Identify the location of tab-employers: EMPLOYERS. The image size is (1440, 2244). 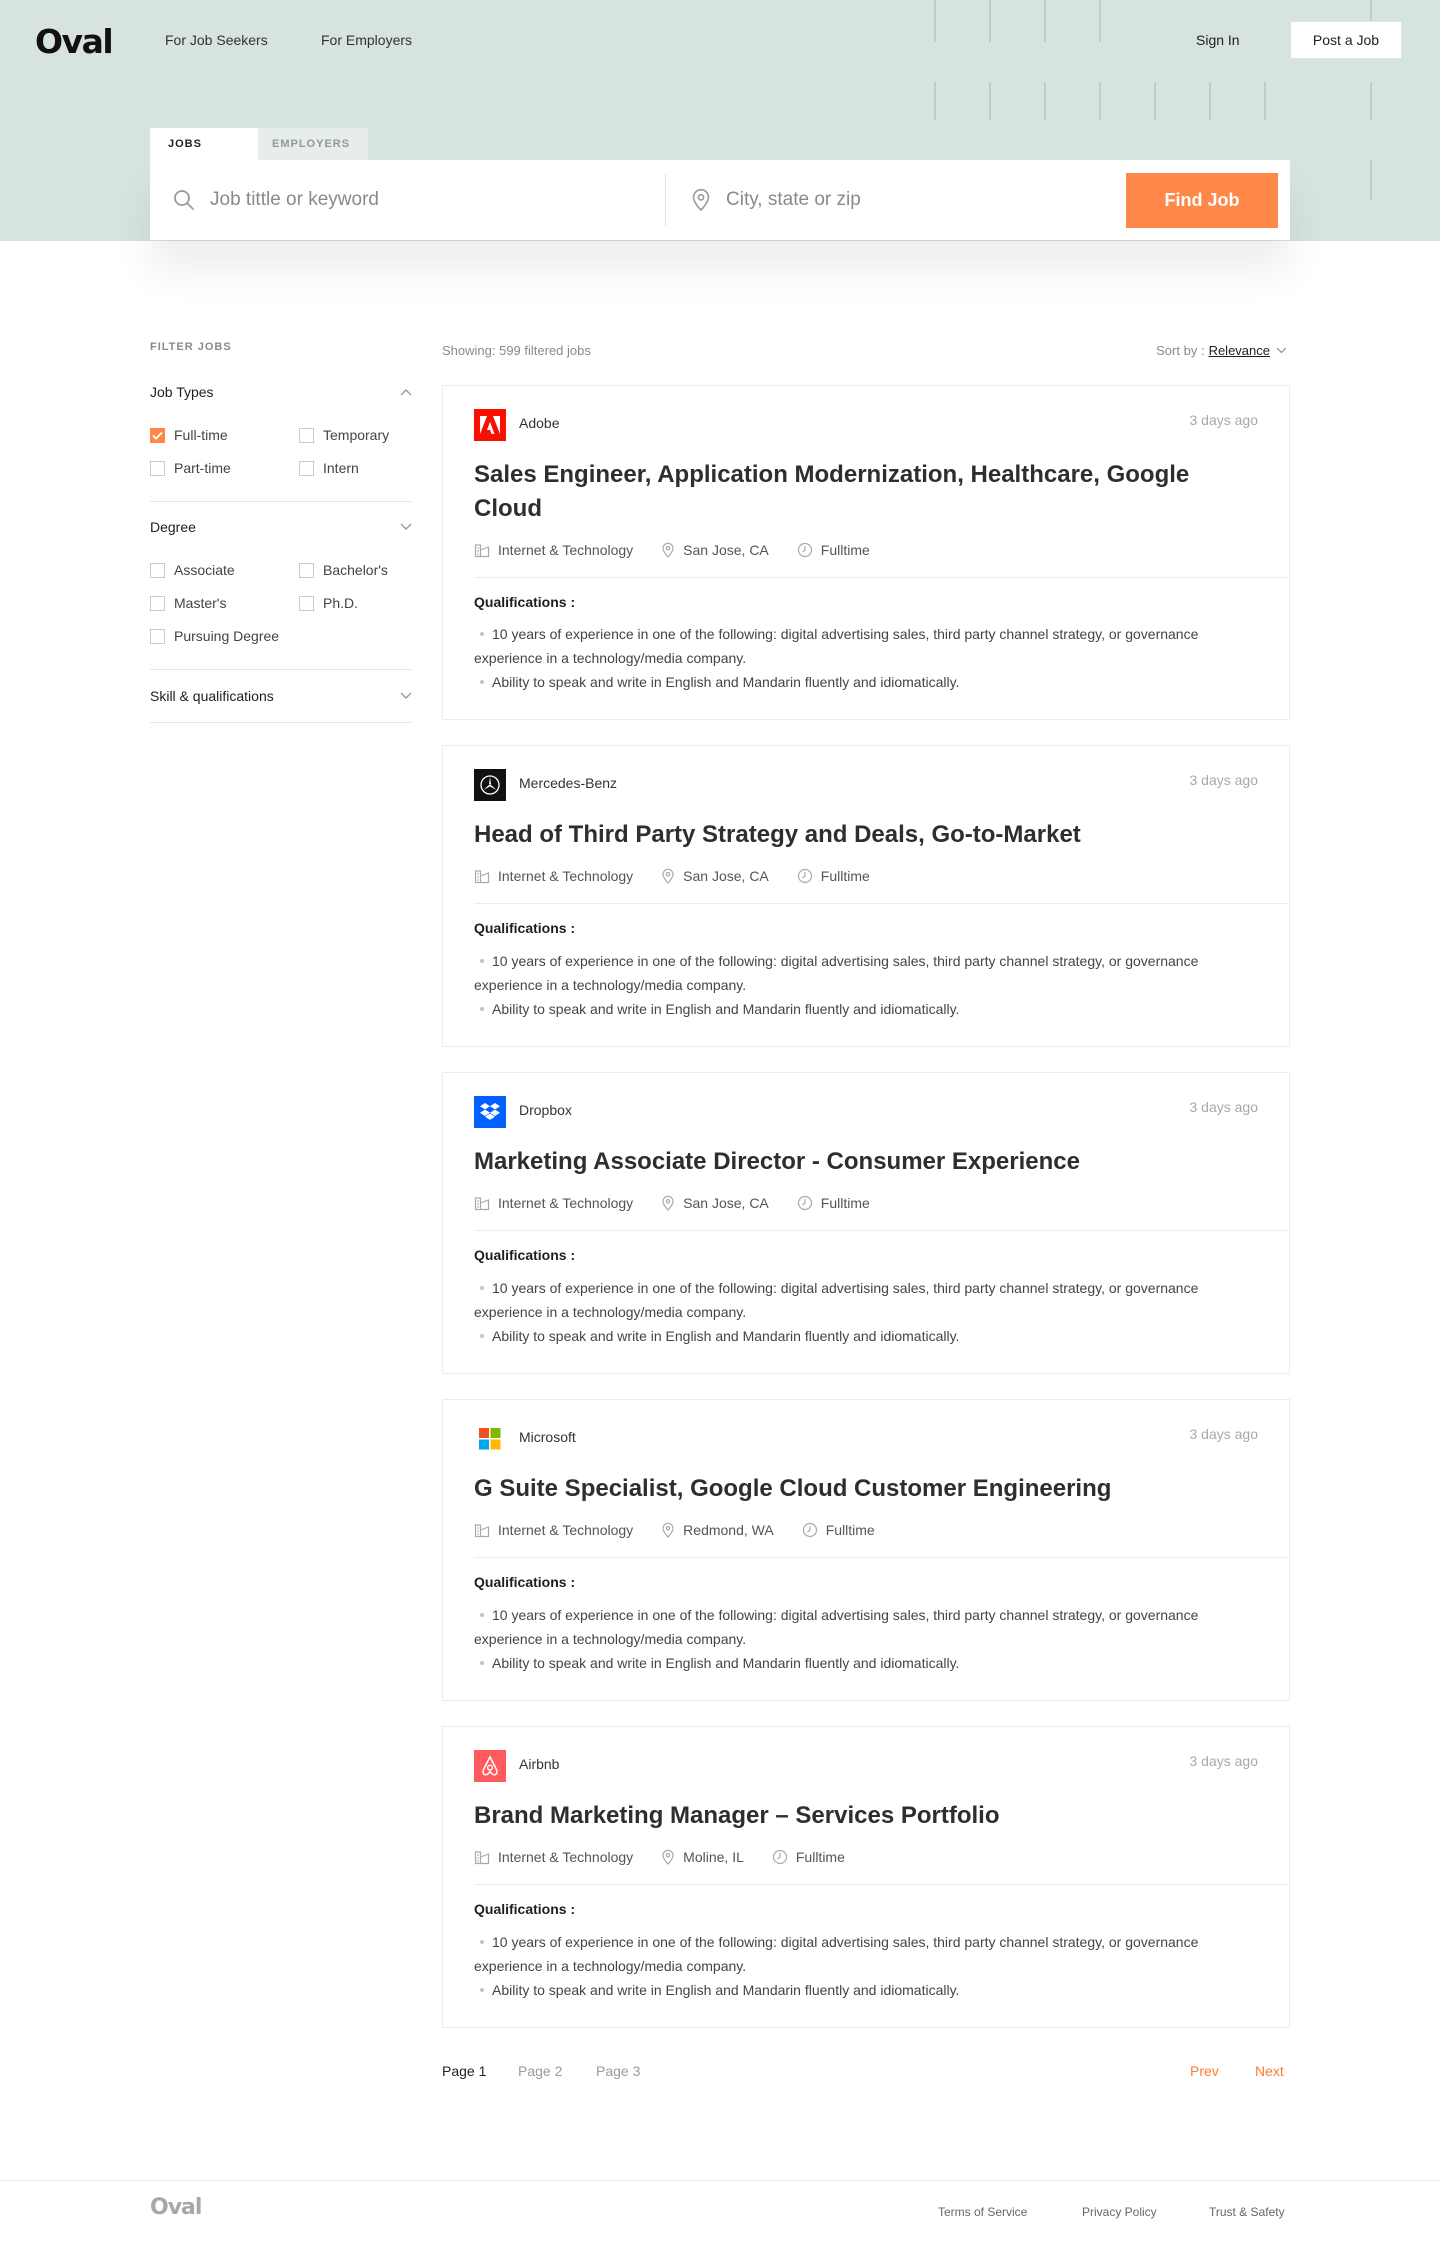
(313, 144).